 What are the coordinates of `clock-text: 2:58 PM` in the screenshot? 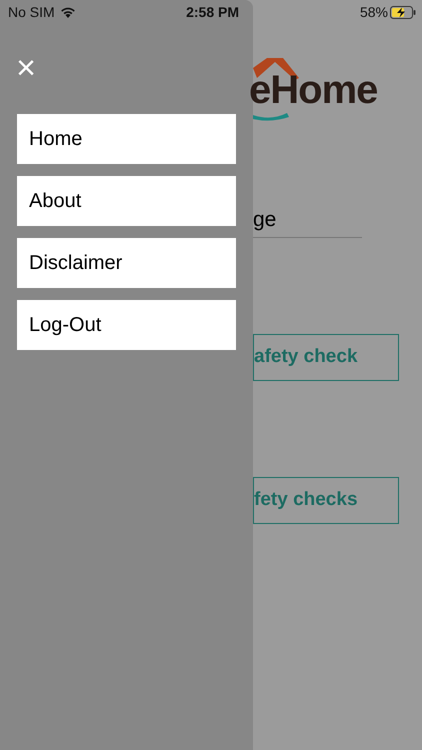 It's located at (212, 12).